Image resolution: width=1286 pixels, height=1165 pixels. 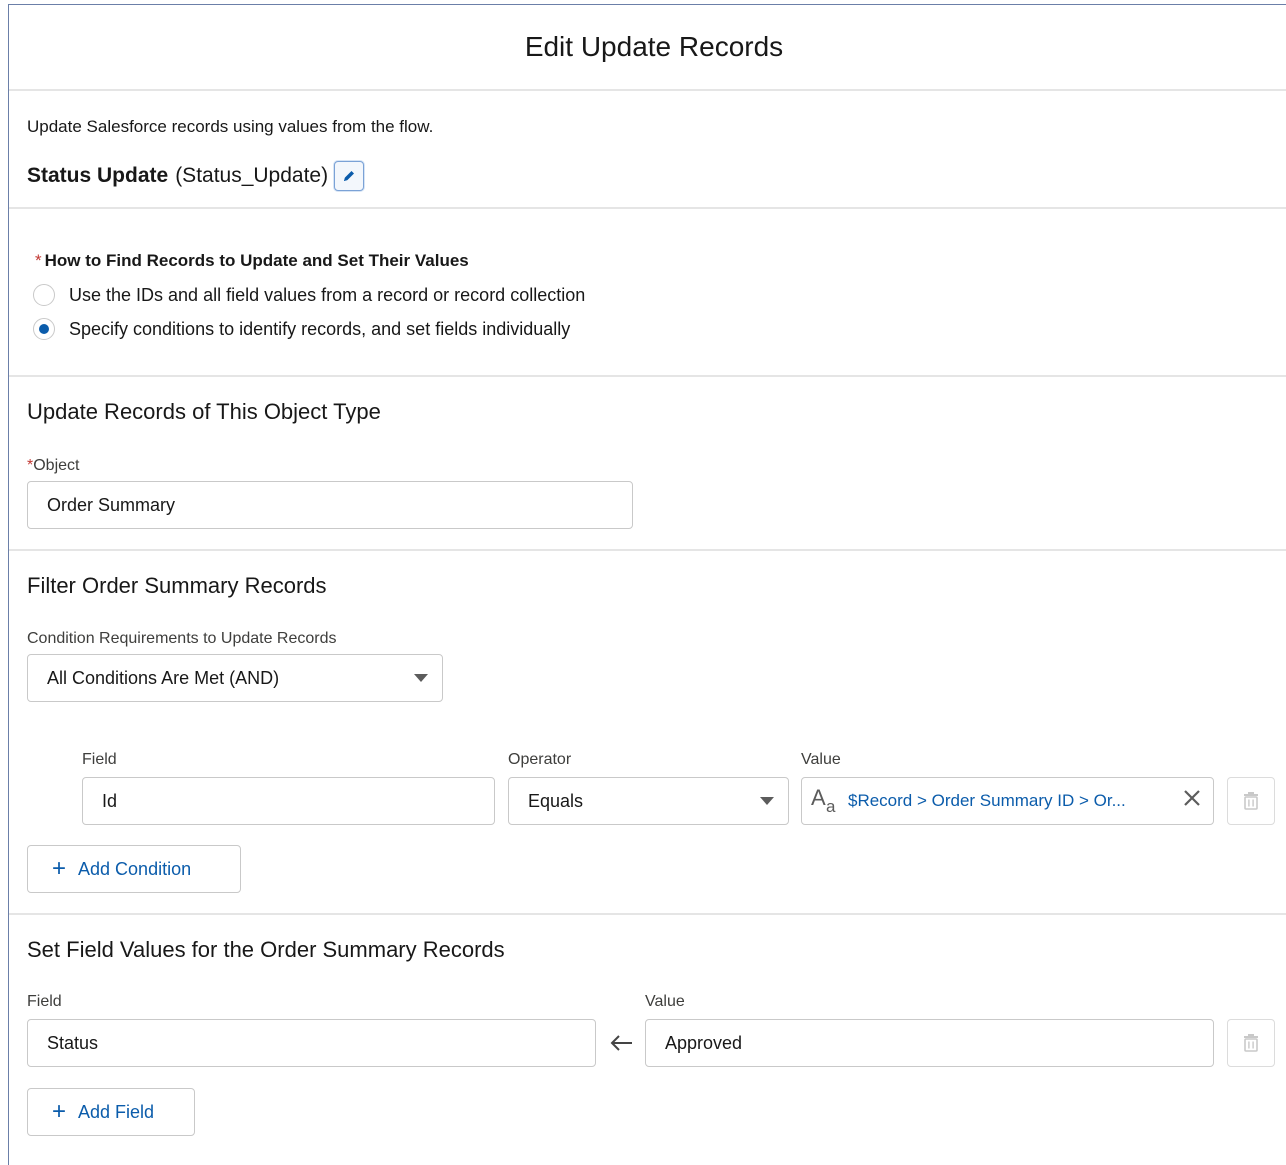 I want to click on element-title: Status Update (Status_Update), so click(x=196, y=176).